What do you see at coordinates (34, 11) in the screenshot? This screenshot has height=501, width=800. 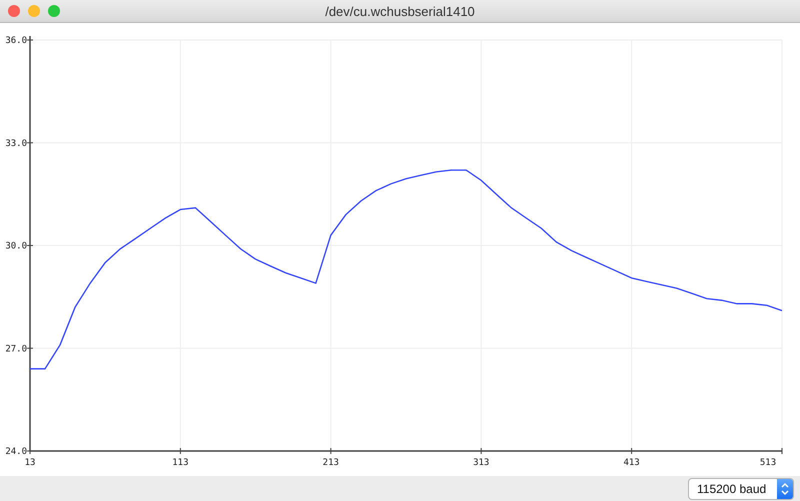 I see `minimize-button` at bounding box center [34, 11].